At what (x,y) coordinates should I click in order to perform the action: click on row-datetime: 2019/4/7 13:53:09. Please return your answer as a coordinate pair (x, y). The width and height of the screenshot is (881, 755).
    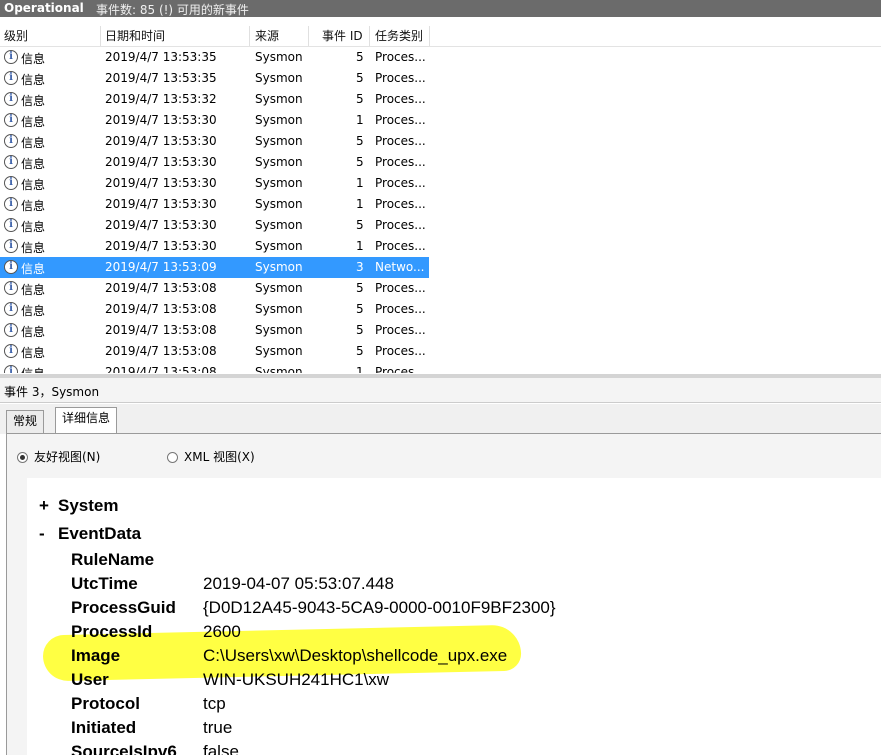
    Looking at the image, I should click on (161, 267).